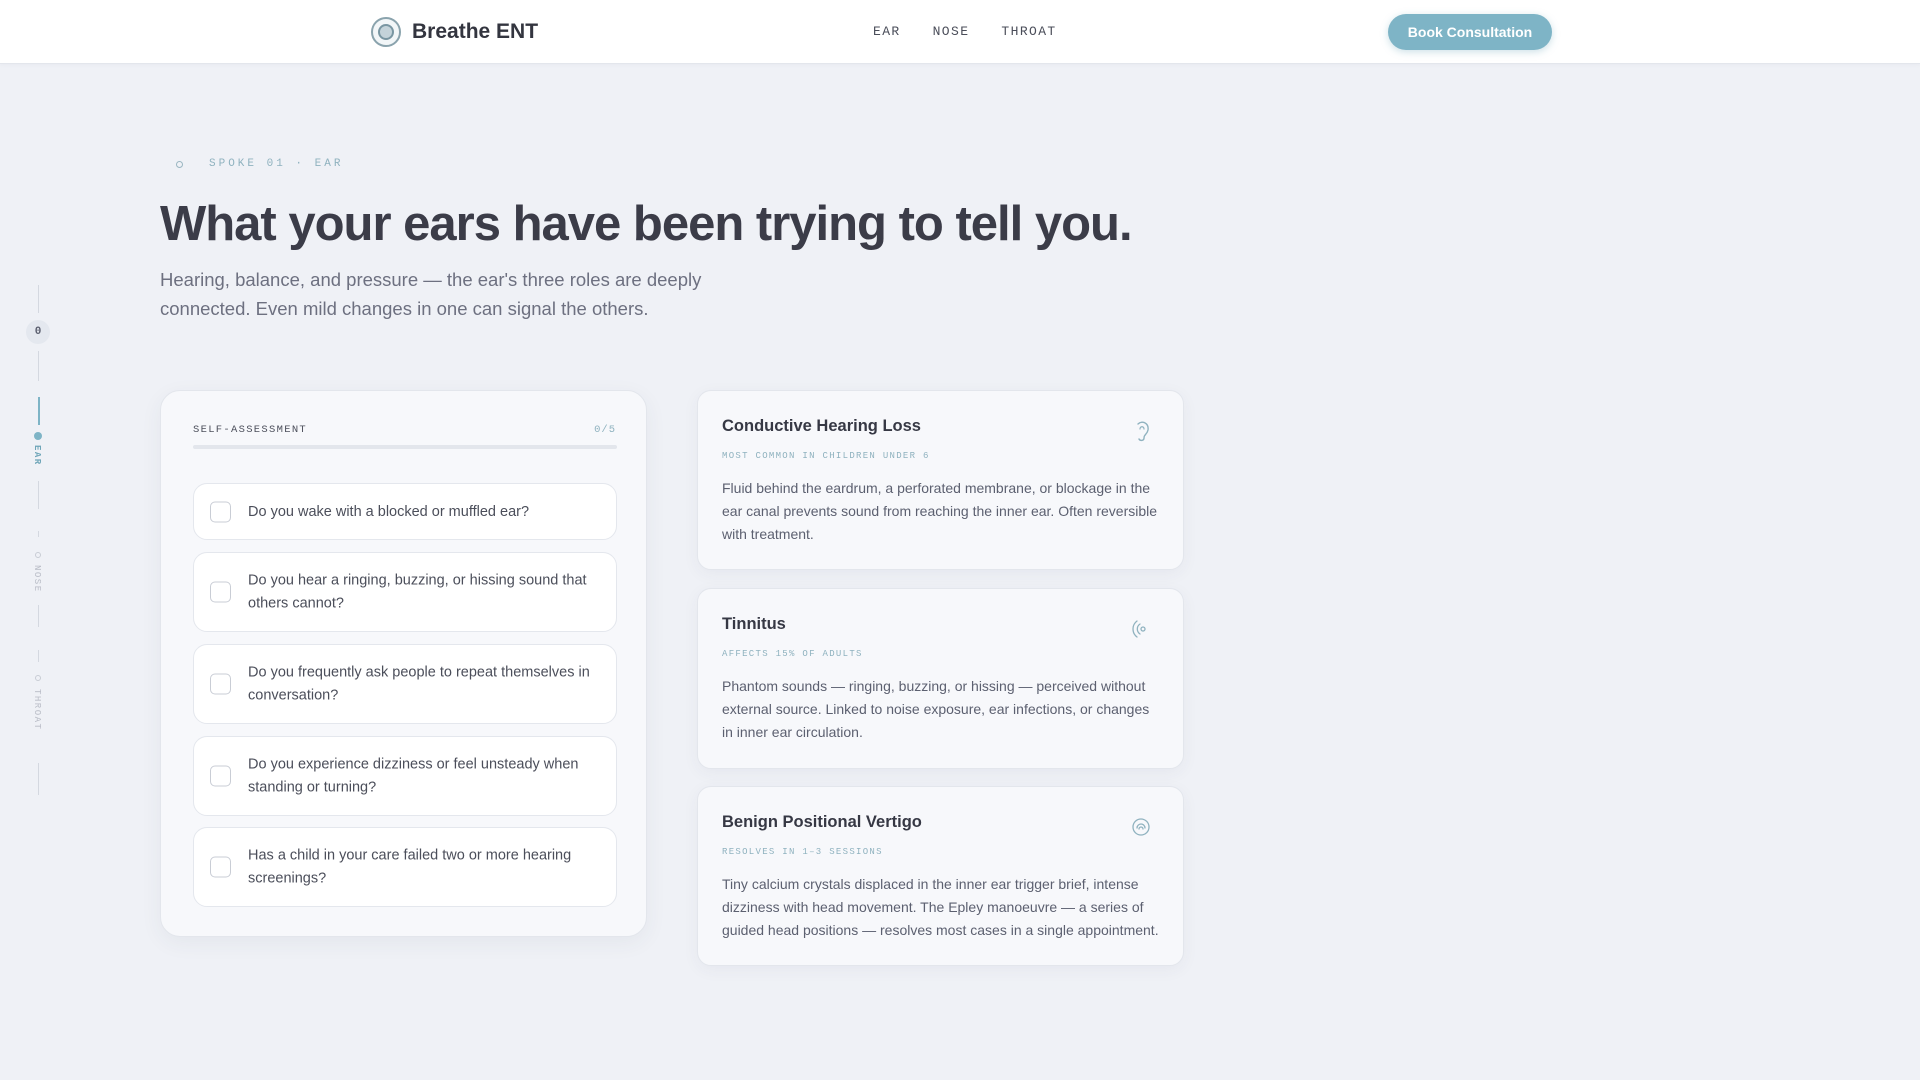 The image size is (1920, 1080). Describe the element at coordinates (1470, 32) in the screenshot. I see `book-consultation-button: Book Consultation` at that location.